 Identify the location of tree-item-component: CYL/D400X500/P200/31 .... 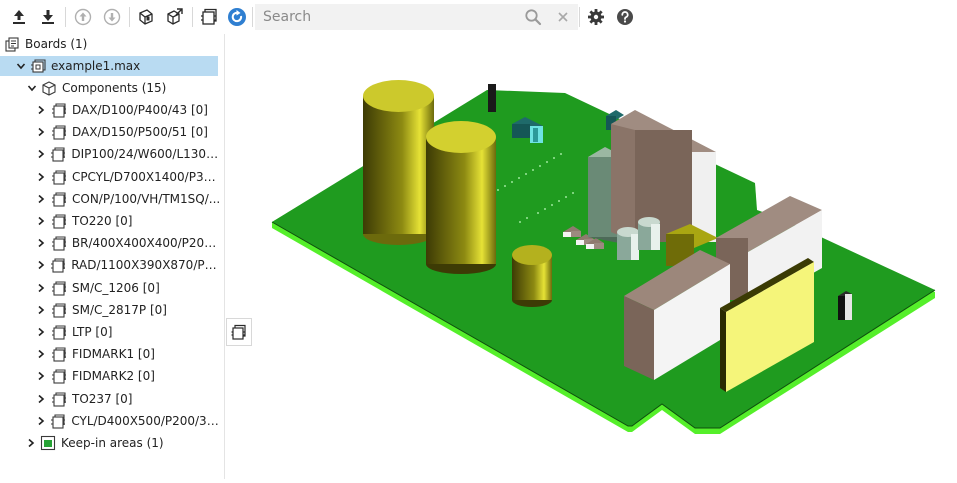
(111, 421).